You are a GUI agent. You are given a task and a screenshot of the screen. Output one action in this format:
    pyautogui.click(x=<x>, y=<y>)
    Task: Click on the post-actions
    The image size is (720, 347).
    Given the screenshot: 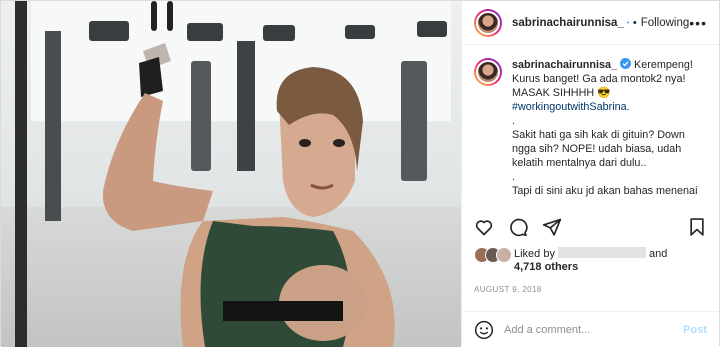 What is the action you would take?
    pyautogui.click(x=590, y=227)
    